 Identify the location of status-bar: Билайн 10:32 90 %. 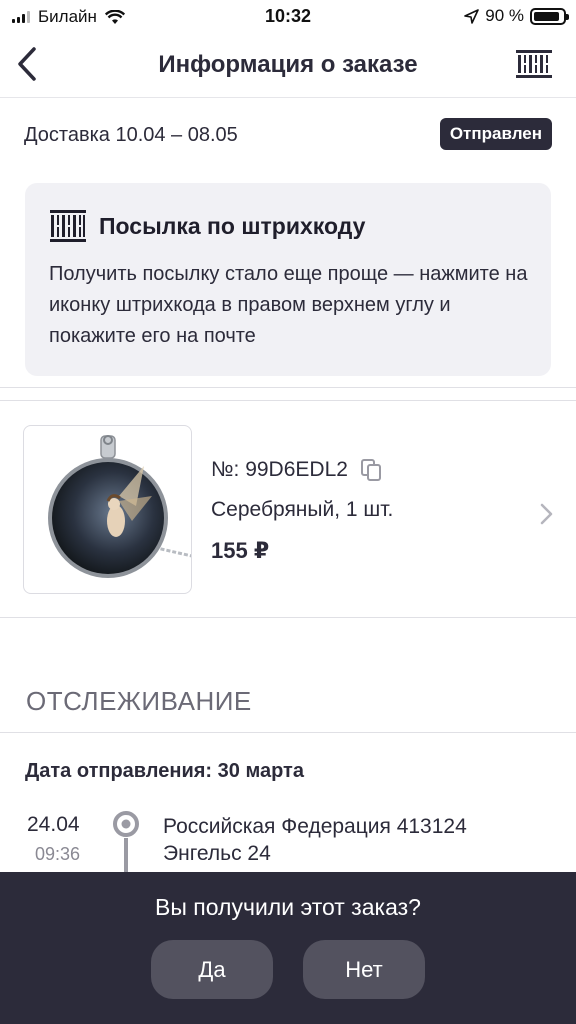
(288, 16).